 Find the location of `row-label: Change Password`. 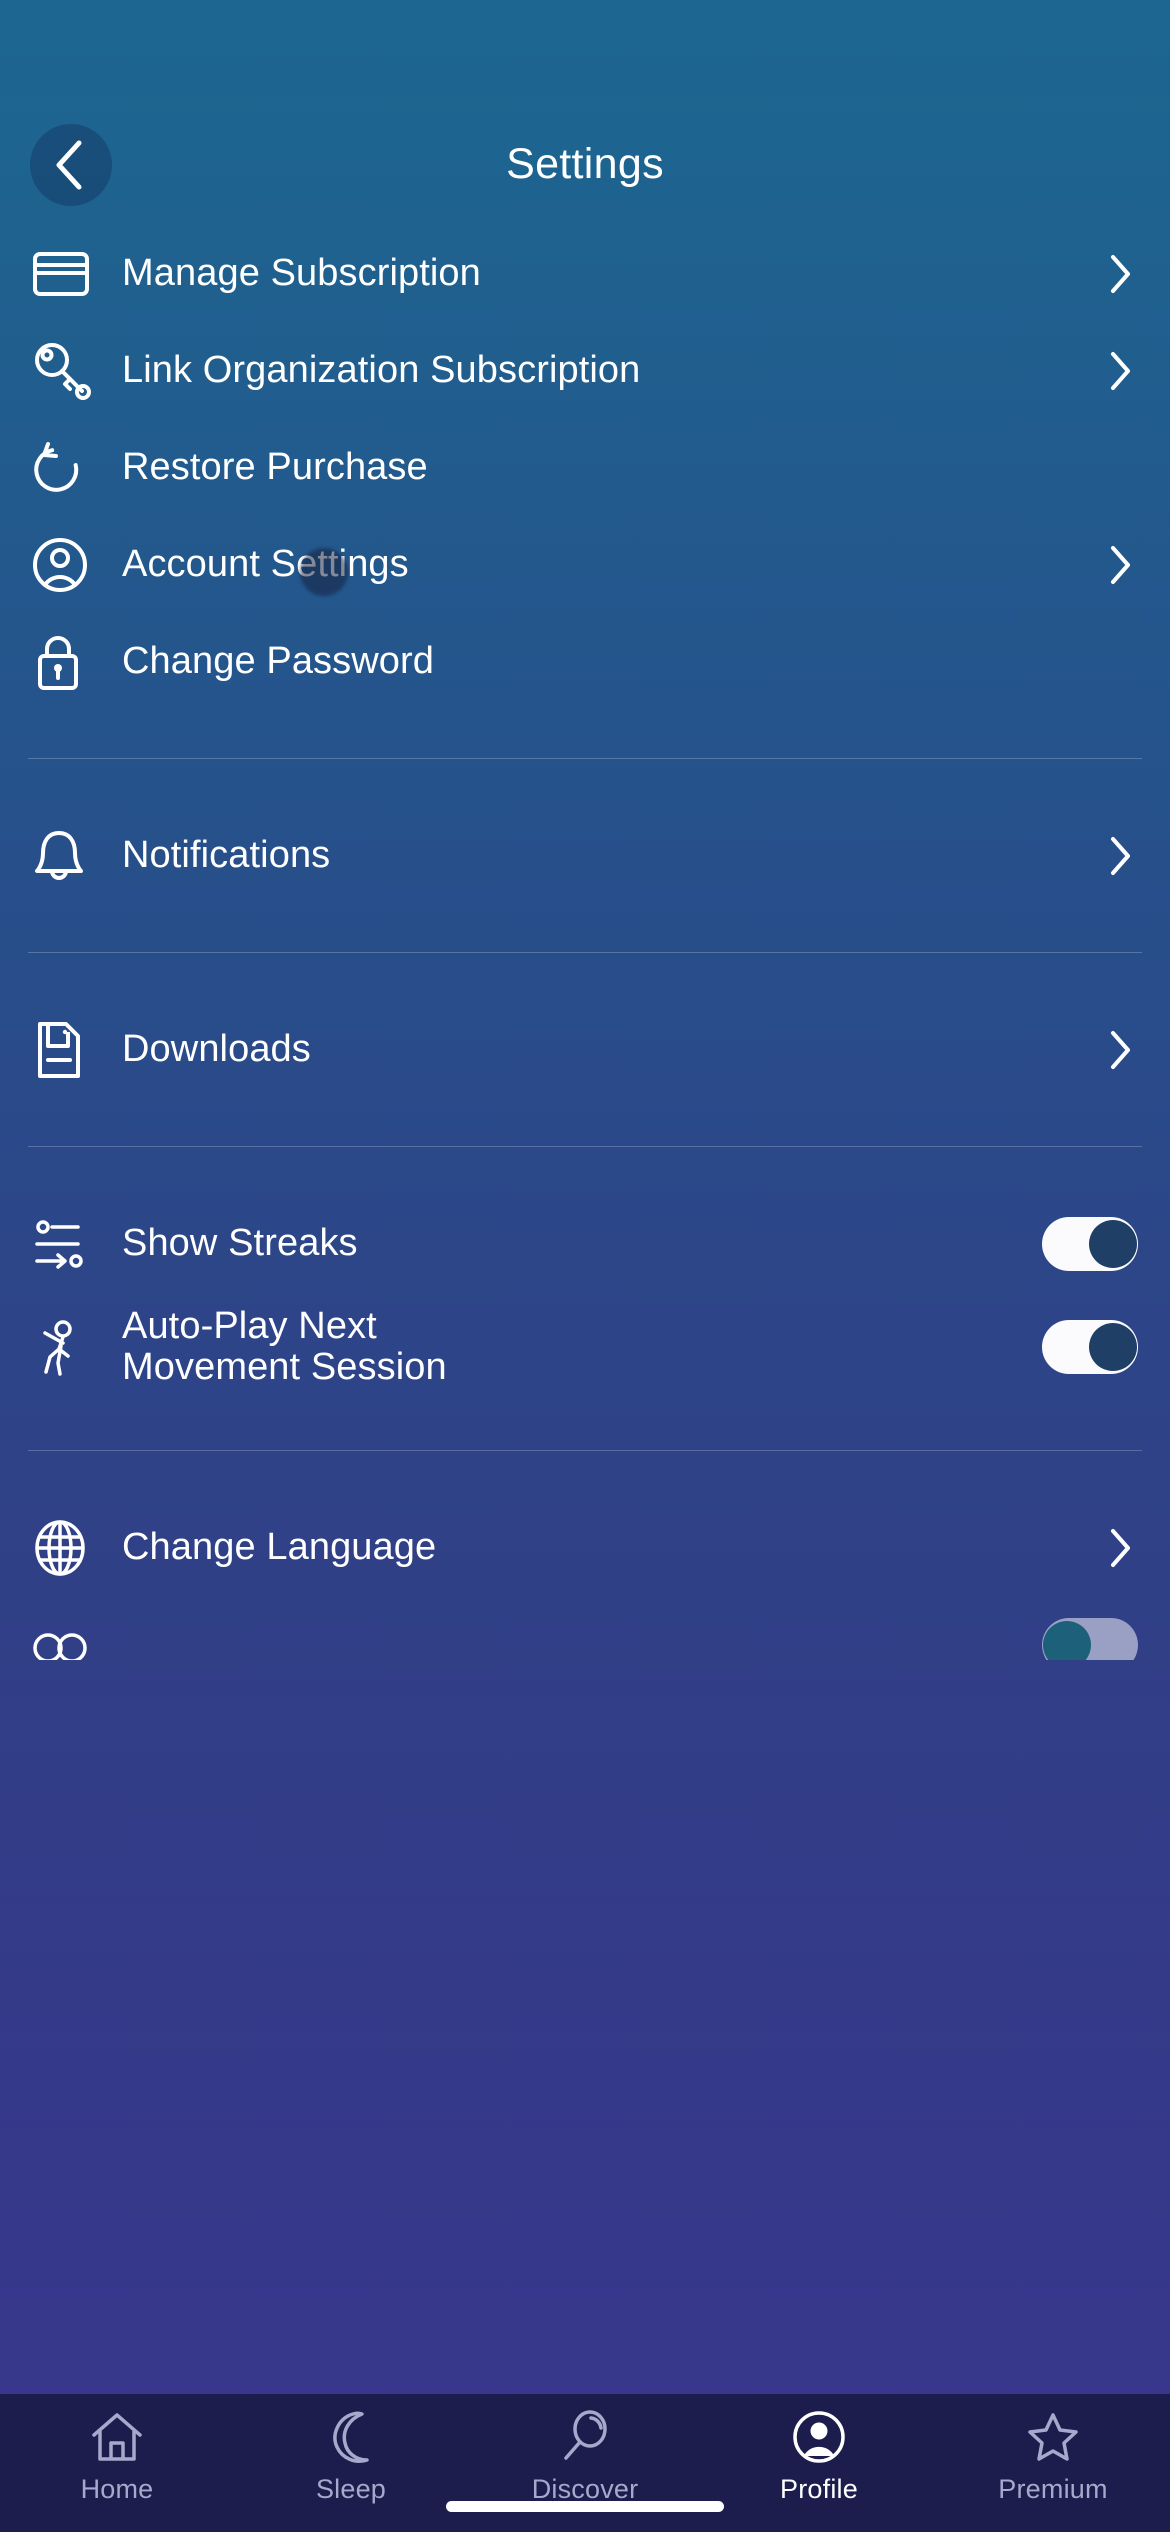

row-label: Change Password is located at coordinates (278, 660).